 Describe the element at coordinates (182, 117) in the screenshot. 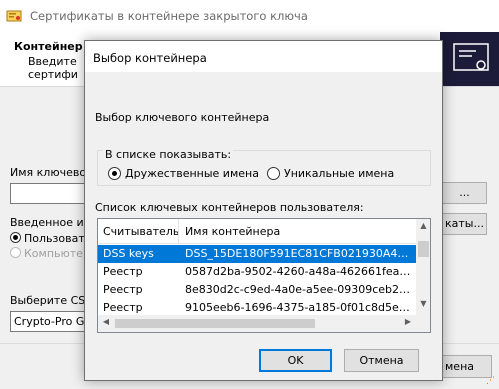

I see `section-title: Выбор ключевого контейнера` at that location.